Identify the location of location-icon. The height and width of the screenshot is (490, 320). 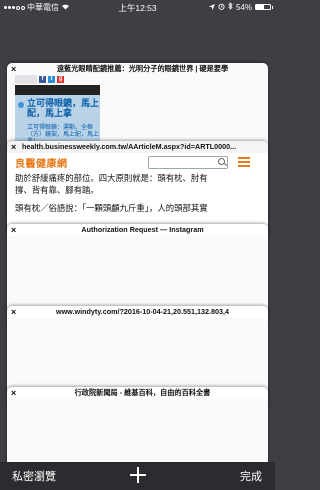
(211, 7).